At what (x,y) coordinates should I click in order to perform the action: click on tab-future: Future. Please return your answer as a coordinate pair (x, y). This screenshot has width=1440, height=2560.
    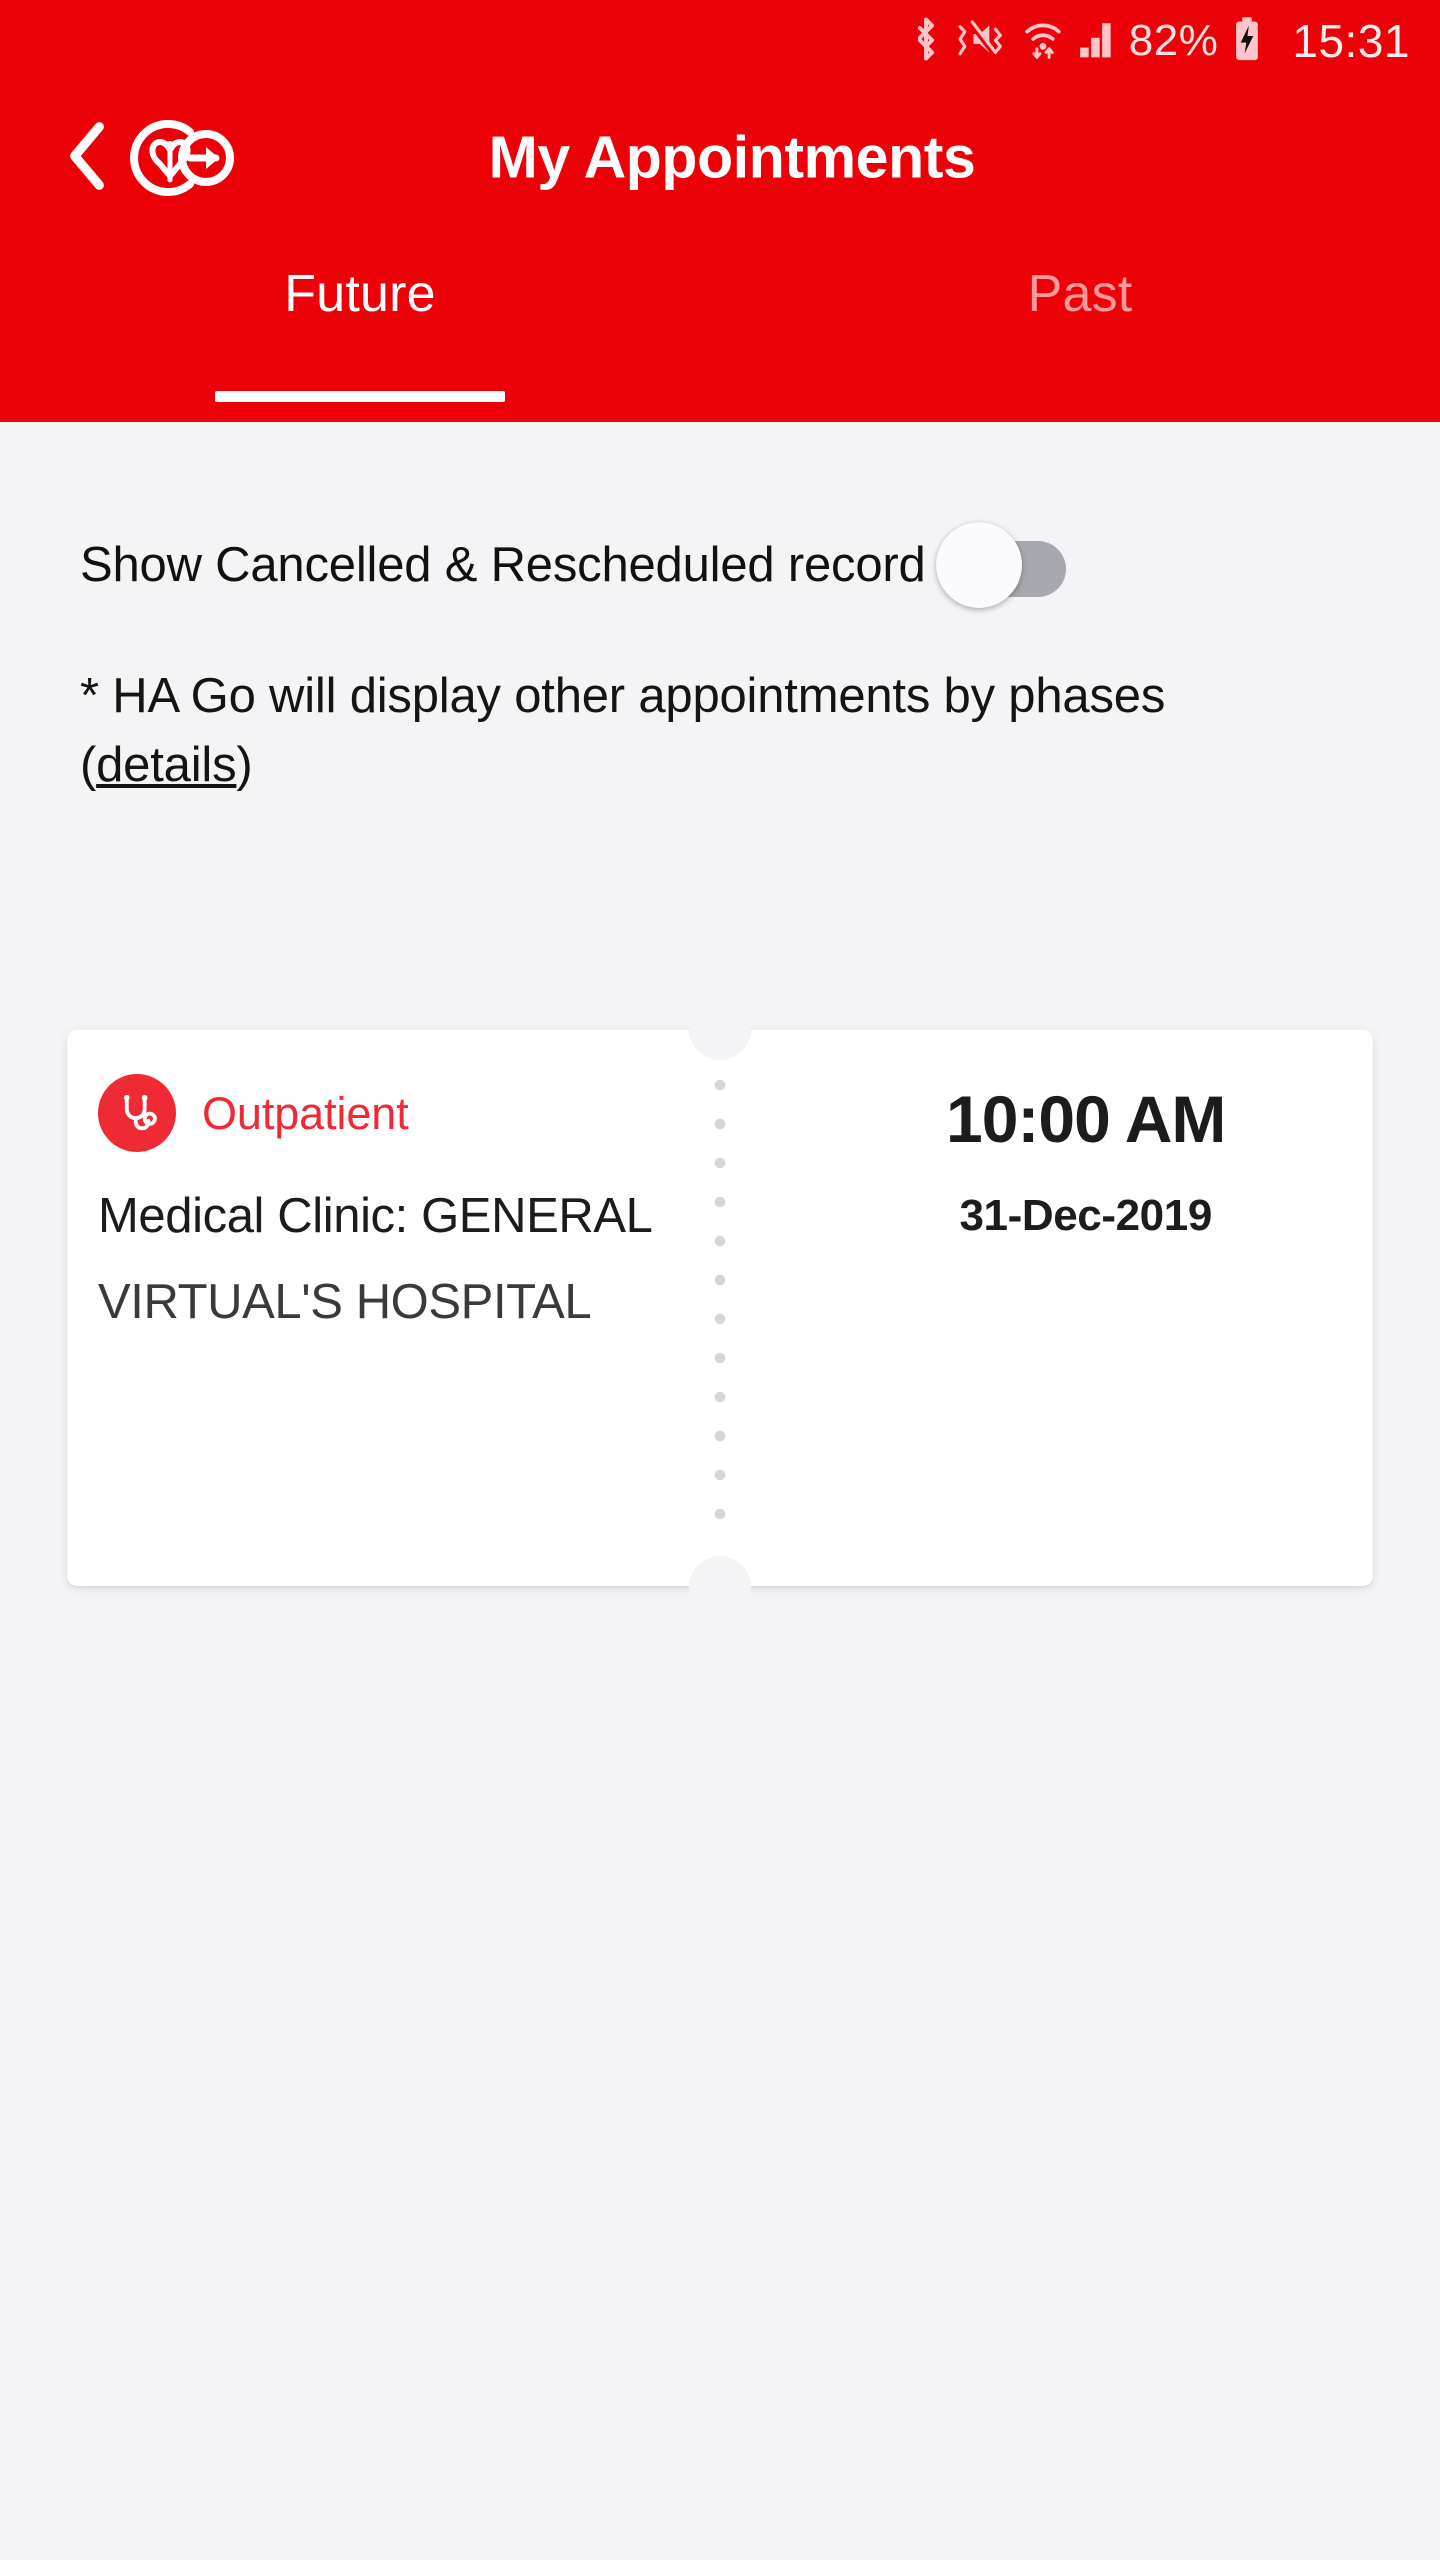
    Looking at the image, I should click on (360, 328).